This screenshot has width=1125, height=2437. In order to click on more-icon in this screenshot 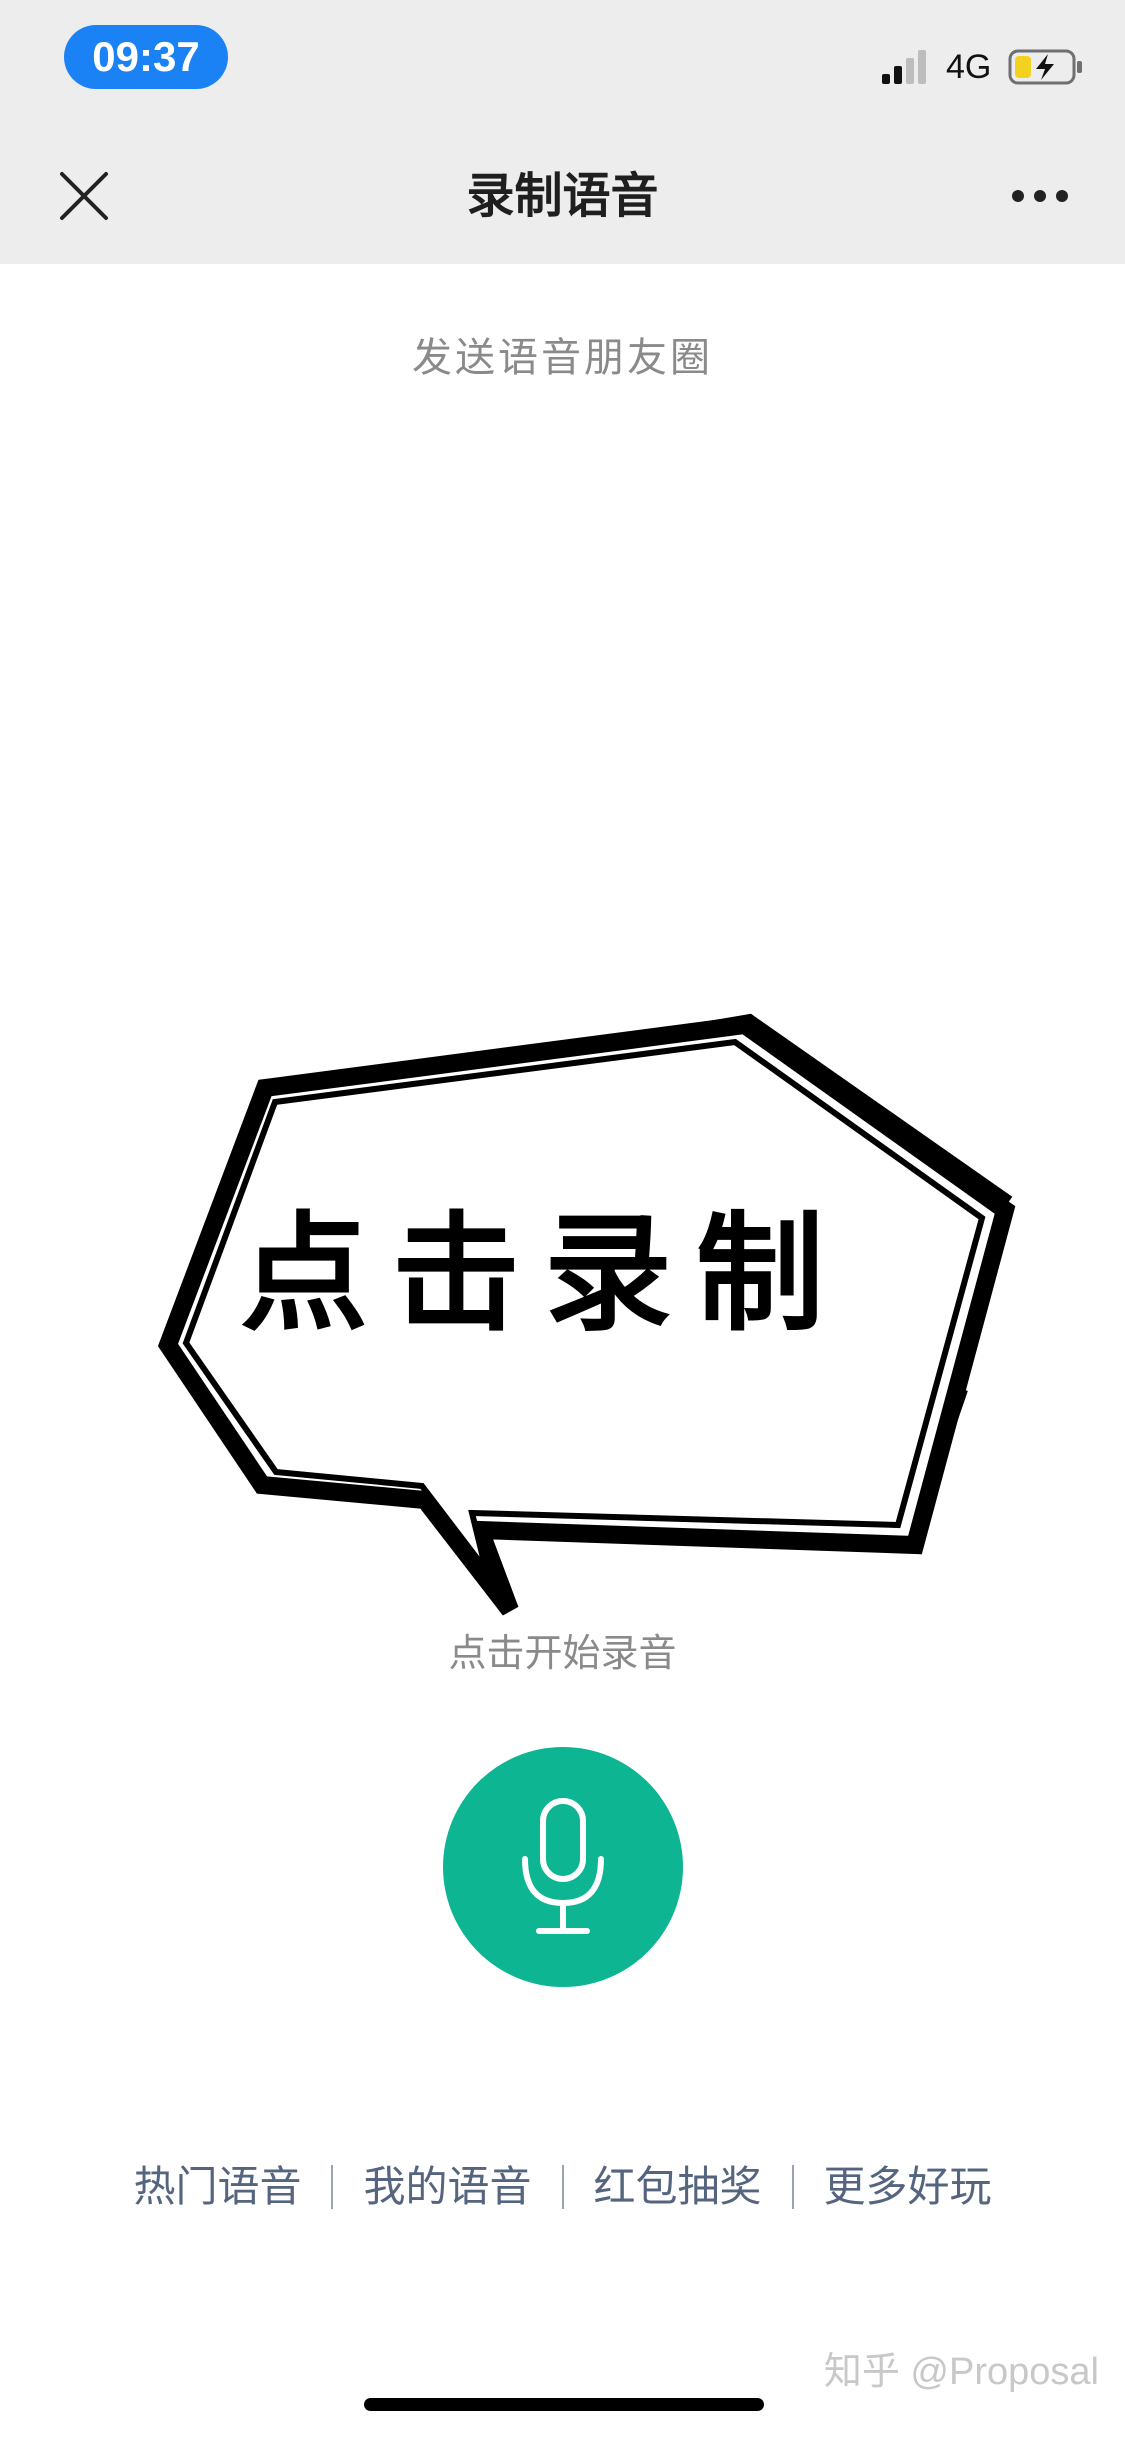, I will do `click(1040, 196)`.